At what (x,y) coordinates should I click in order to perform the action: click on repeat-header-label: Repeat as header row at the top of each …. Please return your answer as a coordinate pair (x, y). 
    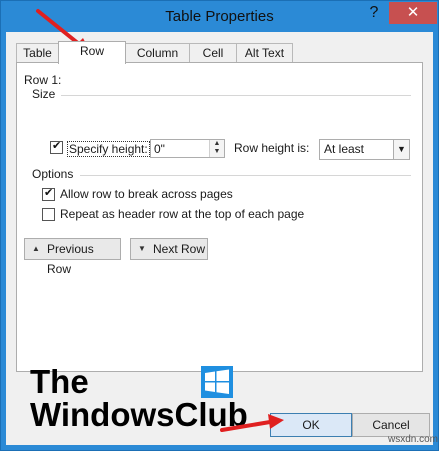
    Looking at the image, I should click on (182, 214).